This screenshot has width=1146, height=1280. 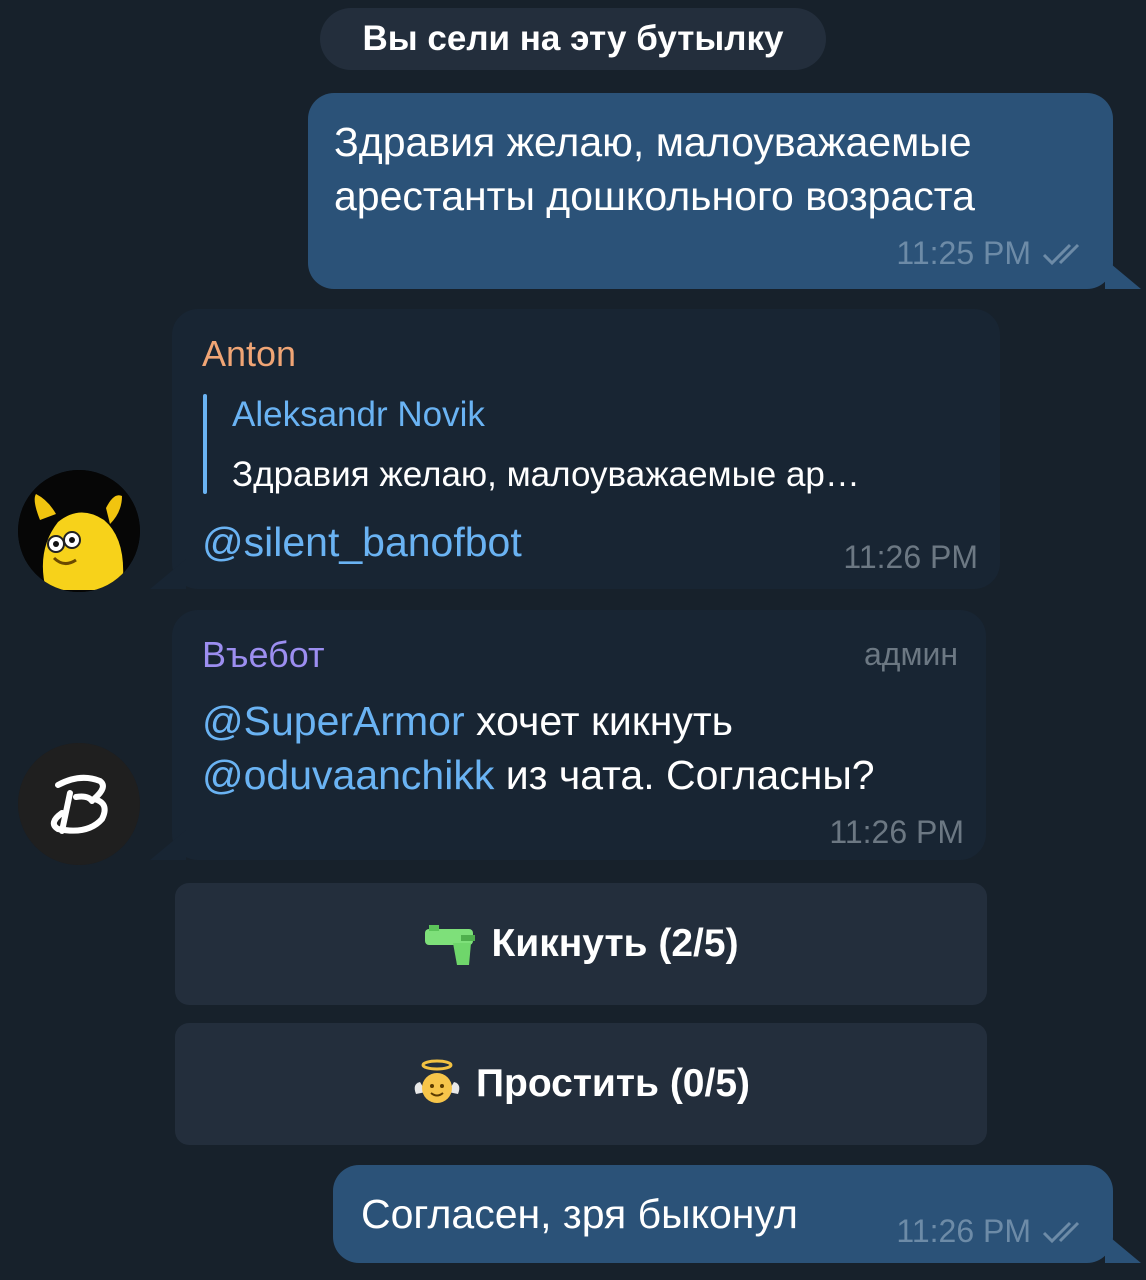 I want to click on message-text-part: хочет кикнуть, so click(x=599, y=721).